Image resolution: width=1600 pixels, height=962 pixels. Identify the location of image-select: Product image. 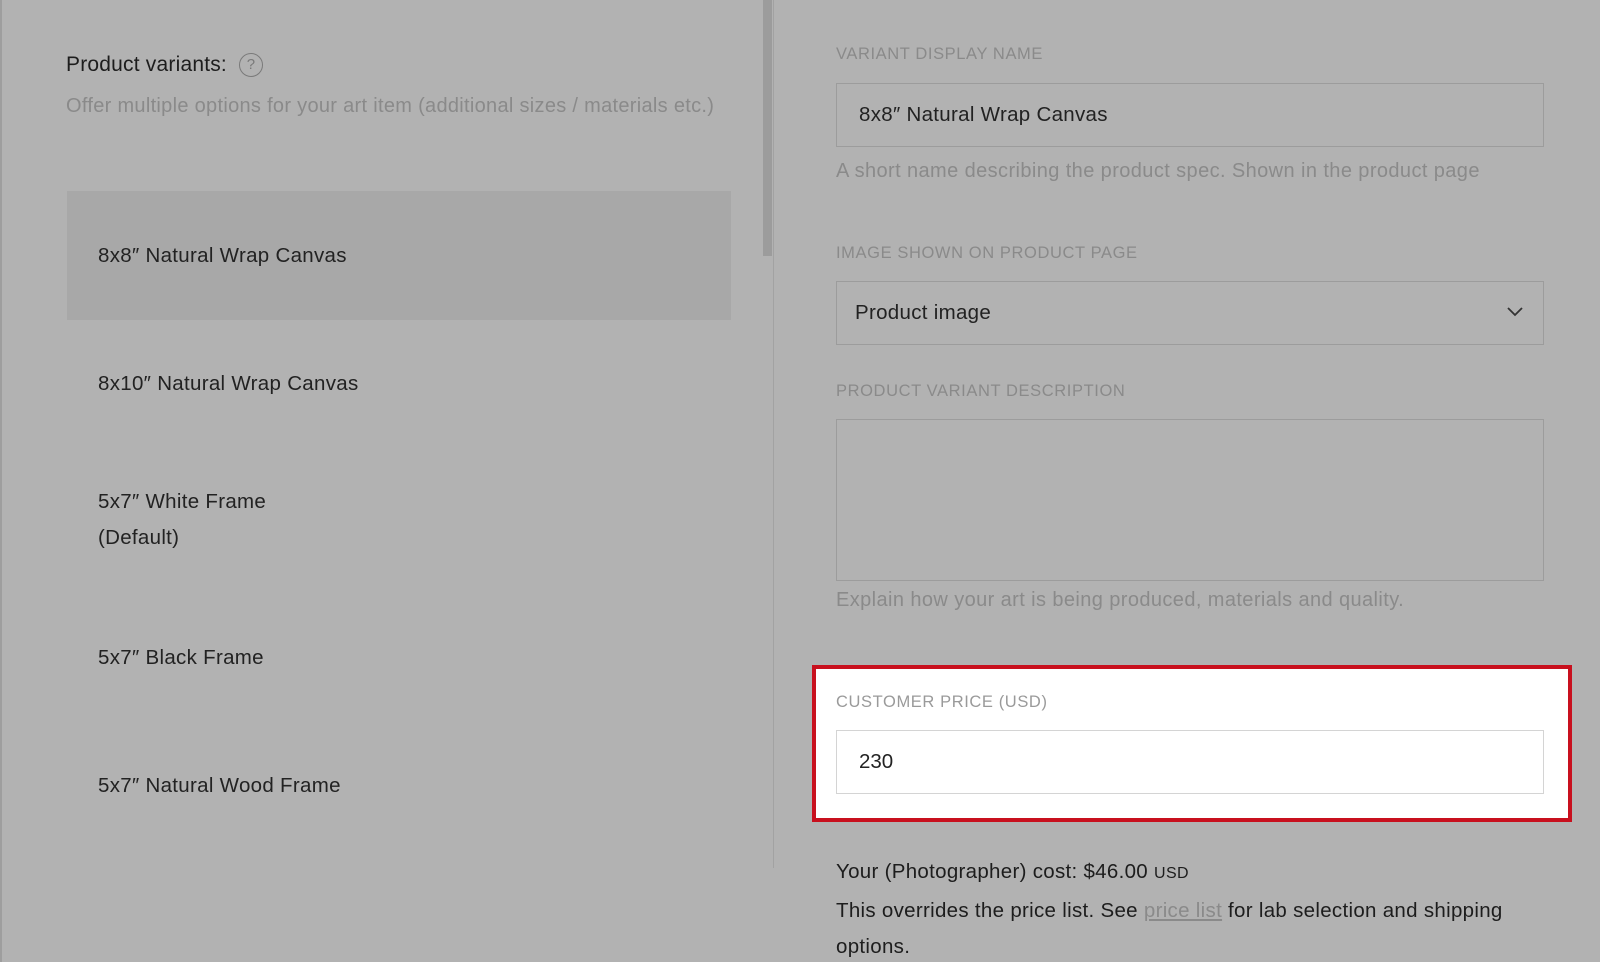
(1190, 313).